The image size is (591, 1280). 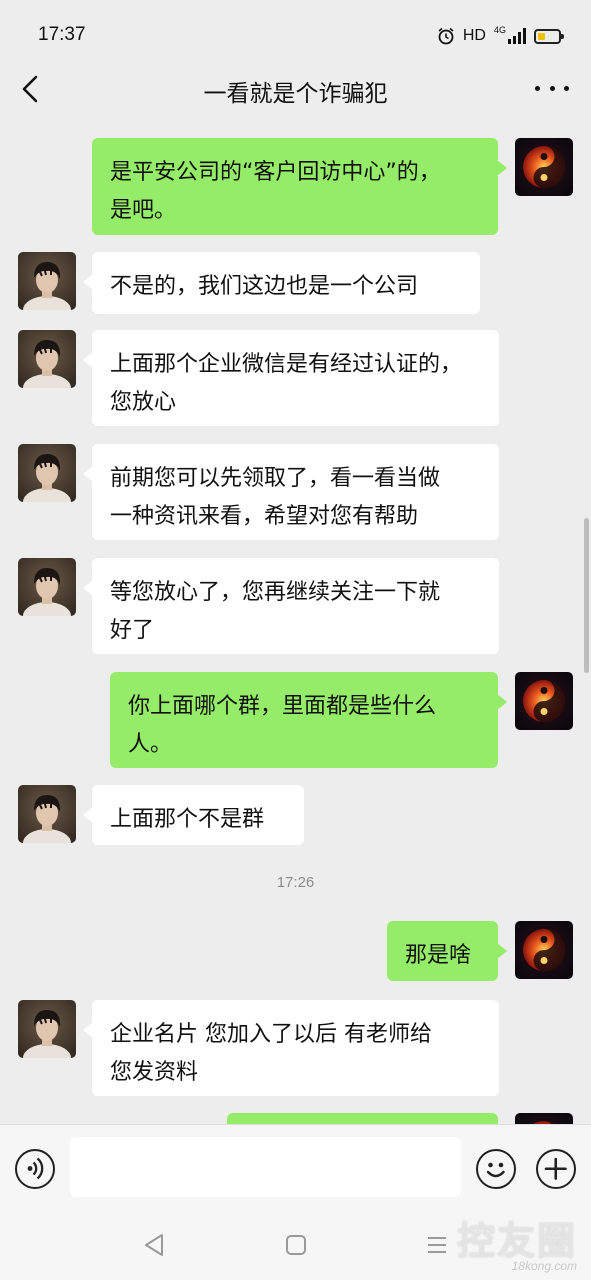 I want to click on system-back-button, so click(x=155, y=1245).